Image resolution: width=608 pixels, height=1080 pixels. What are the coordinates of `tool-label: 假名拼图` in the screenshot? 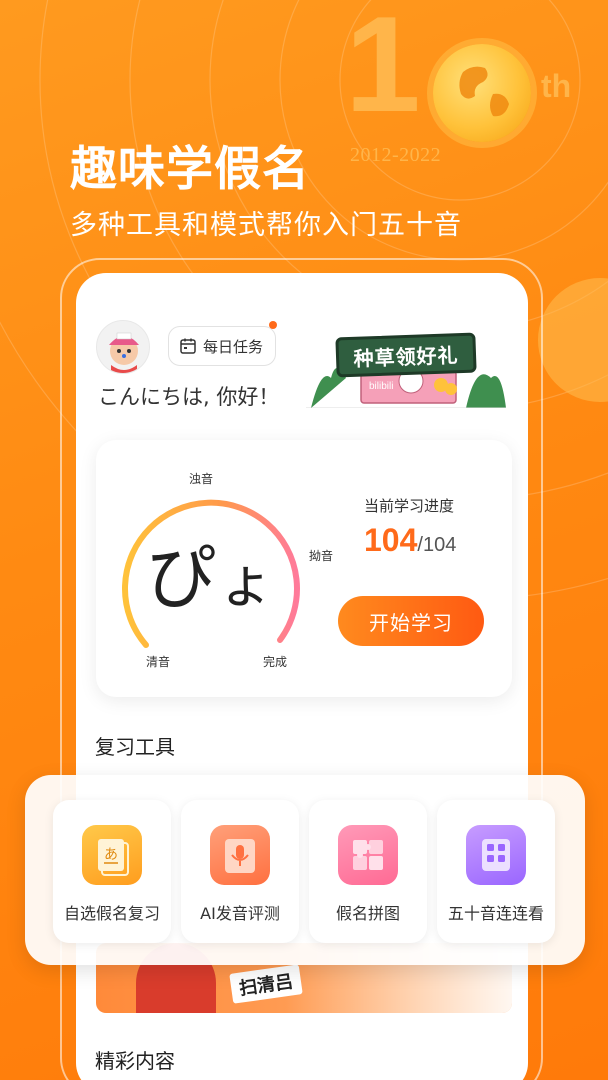 It's located at (367, 913).